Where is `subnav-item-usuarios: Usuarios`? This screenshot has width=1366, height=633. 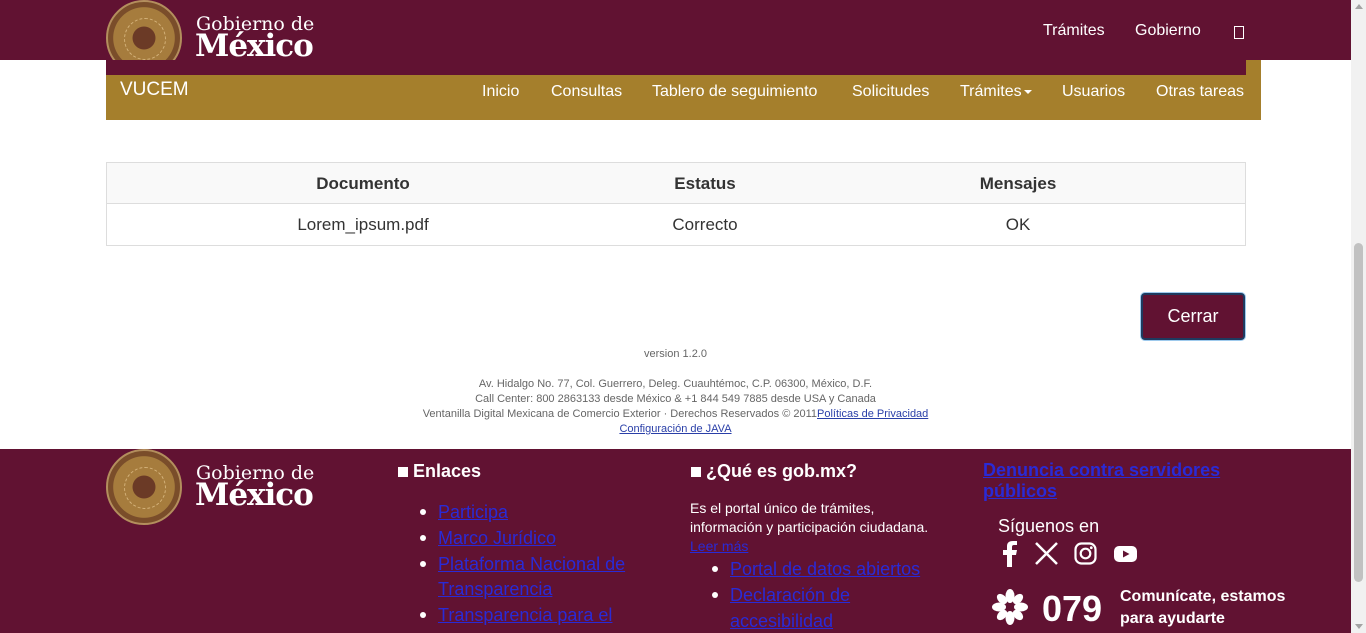
subnav-item-usuarios: Usuarios is located at coordinates (1093, 92).